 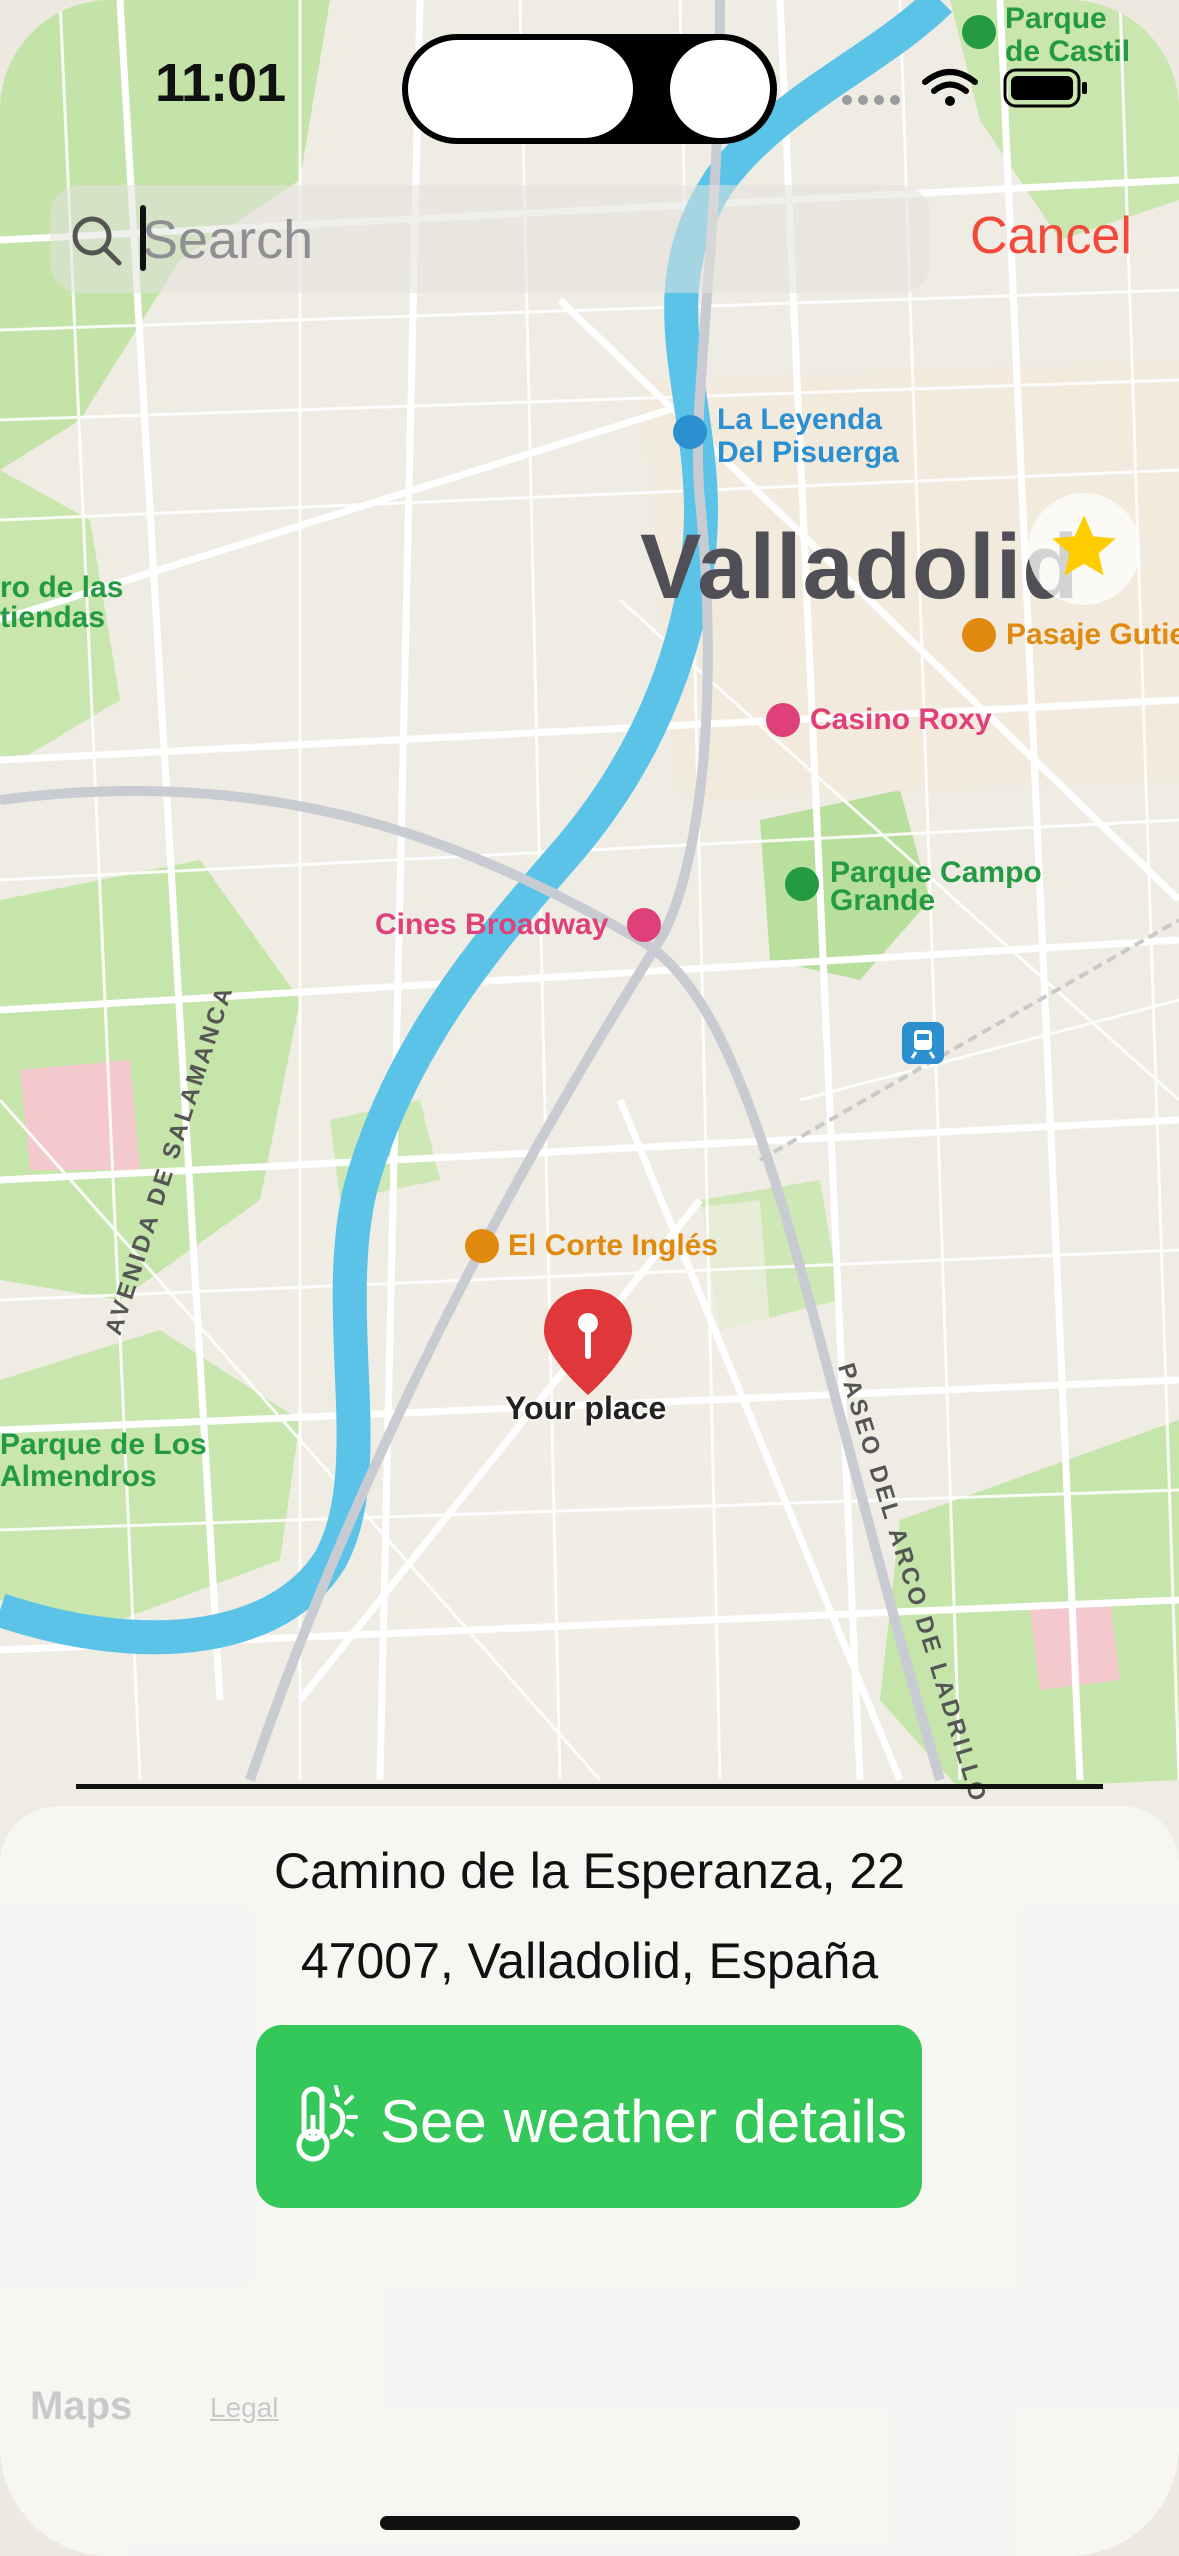 I want to click on text-caret, so click(x=143, y=238).